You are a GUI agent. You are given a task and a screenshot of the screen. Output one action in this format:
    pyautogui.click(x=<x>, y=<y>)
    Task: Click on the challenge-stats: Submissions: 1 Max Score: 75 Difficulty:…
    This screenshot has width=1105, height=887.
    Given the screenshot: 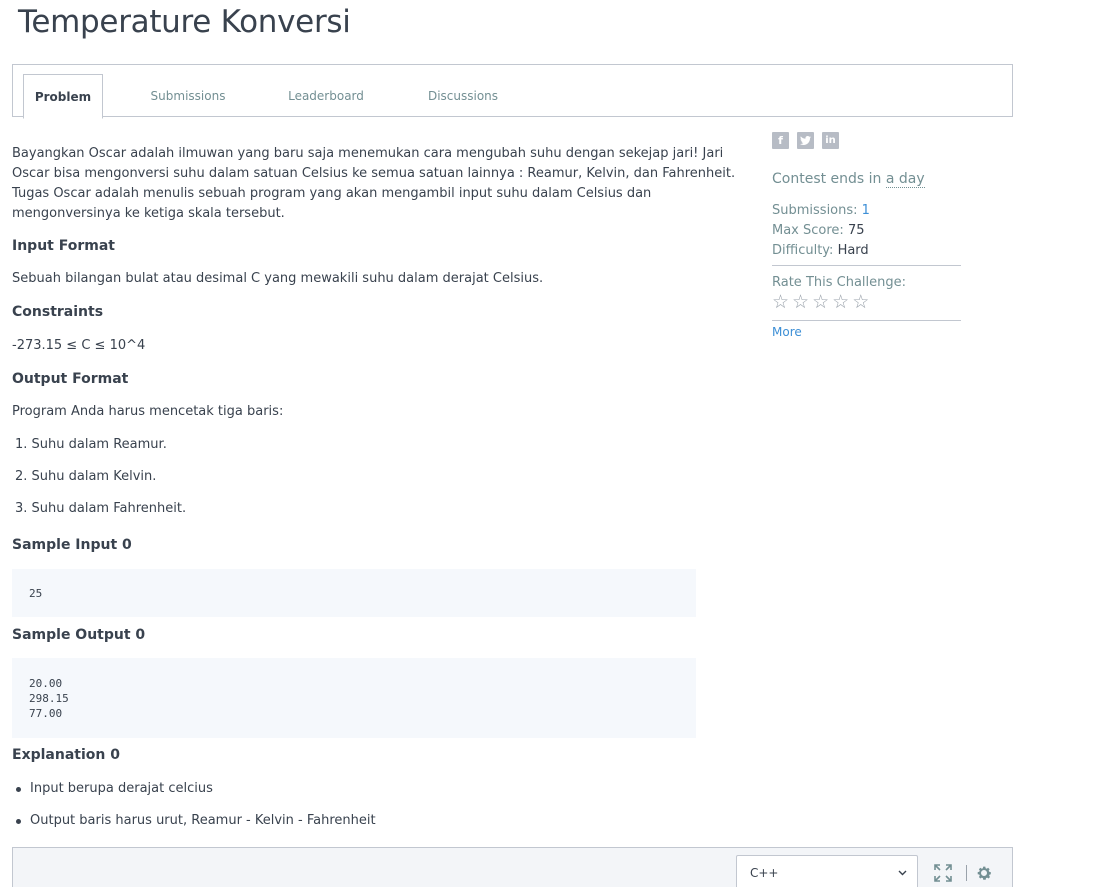 What is the action you would take?
    pyautogui.click(x=867, y=231)
    